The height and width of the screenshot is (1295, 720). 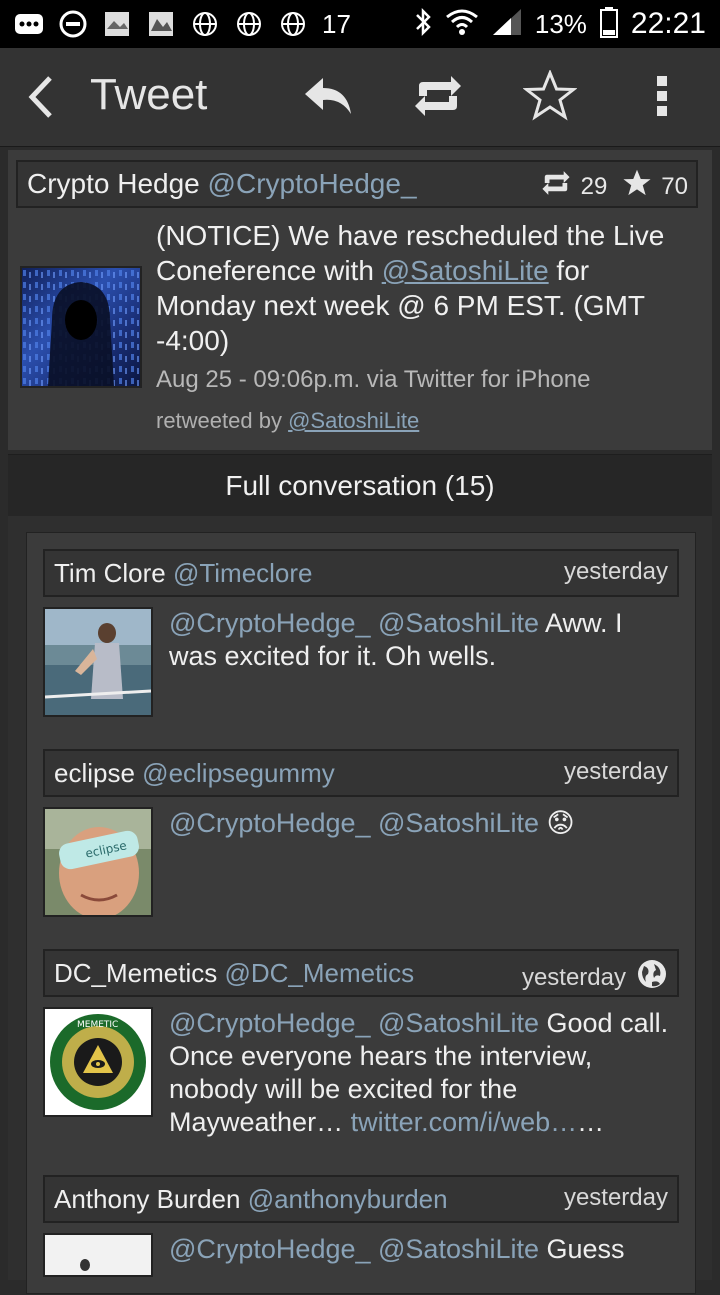 I want to click on author-name: Crypto Hedge, so click(x=113, y=183).